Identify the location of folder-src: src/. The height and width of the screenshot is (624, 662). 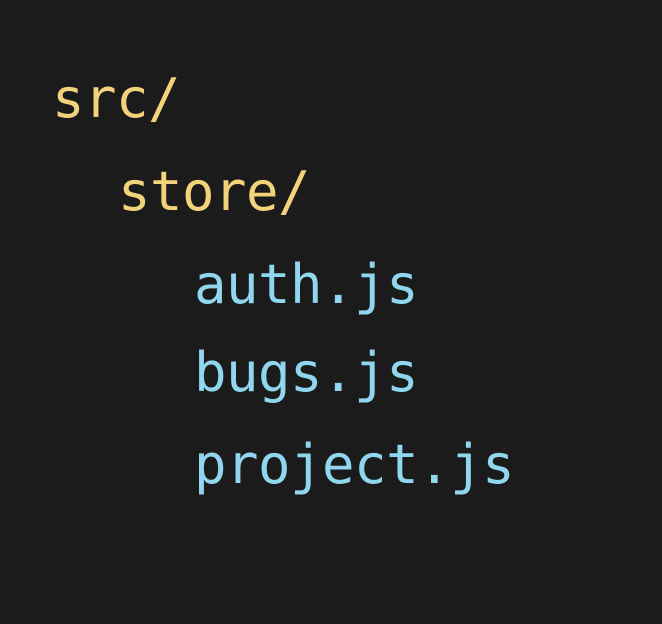
(116, 99).